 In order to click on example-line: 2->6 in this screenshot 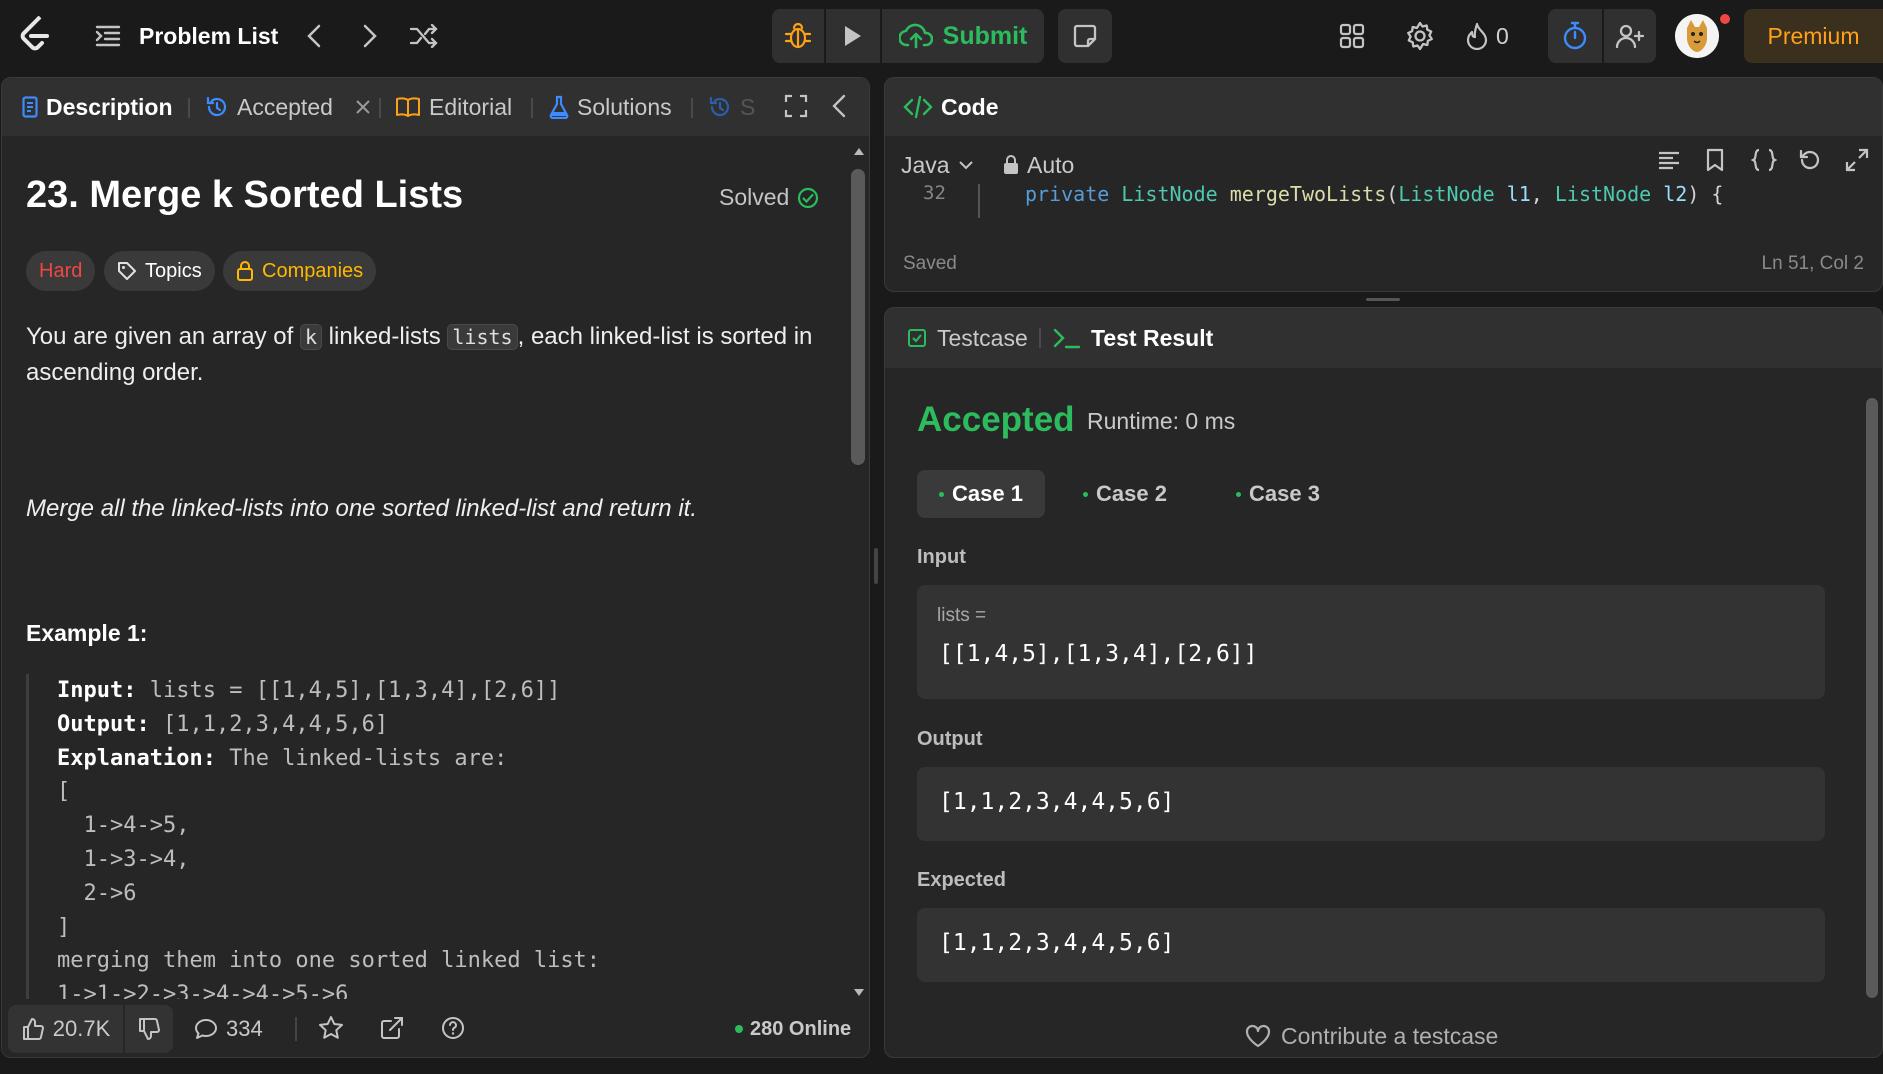, I will do `click(97, 893)`.